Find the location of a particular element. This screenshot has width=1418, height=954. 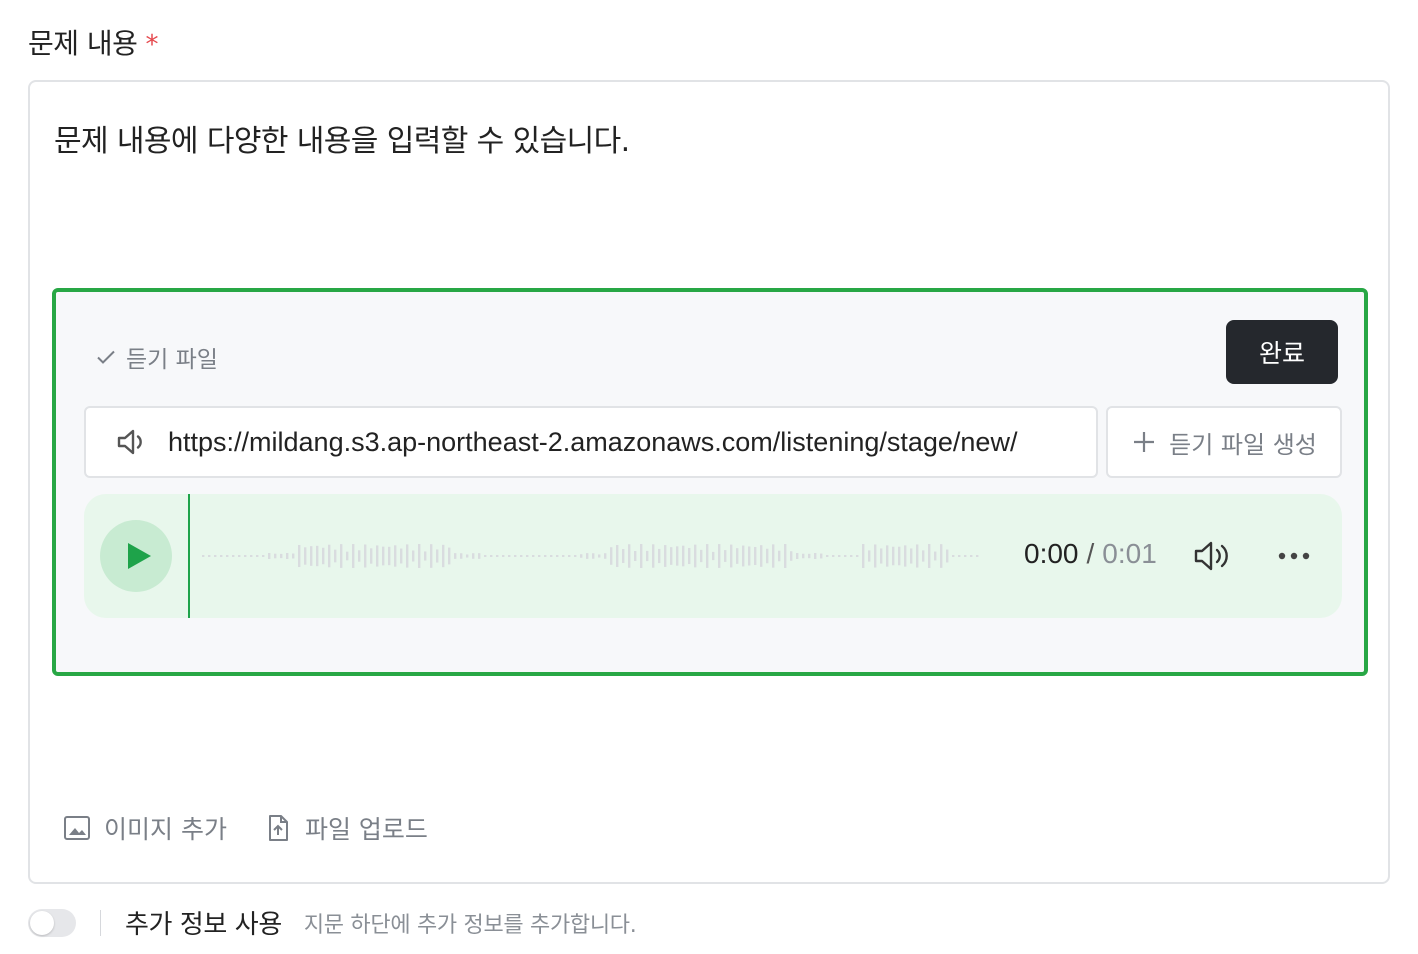

field-label: 문제 내용 * is located at coordinates (93, 42).